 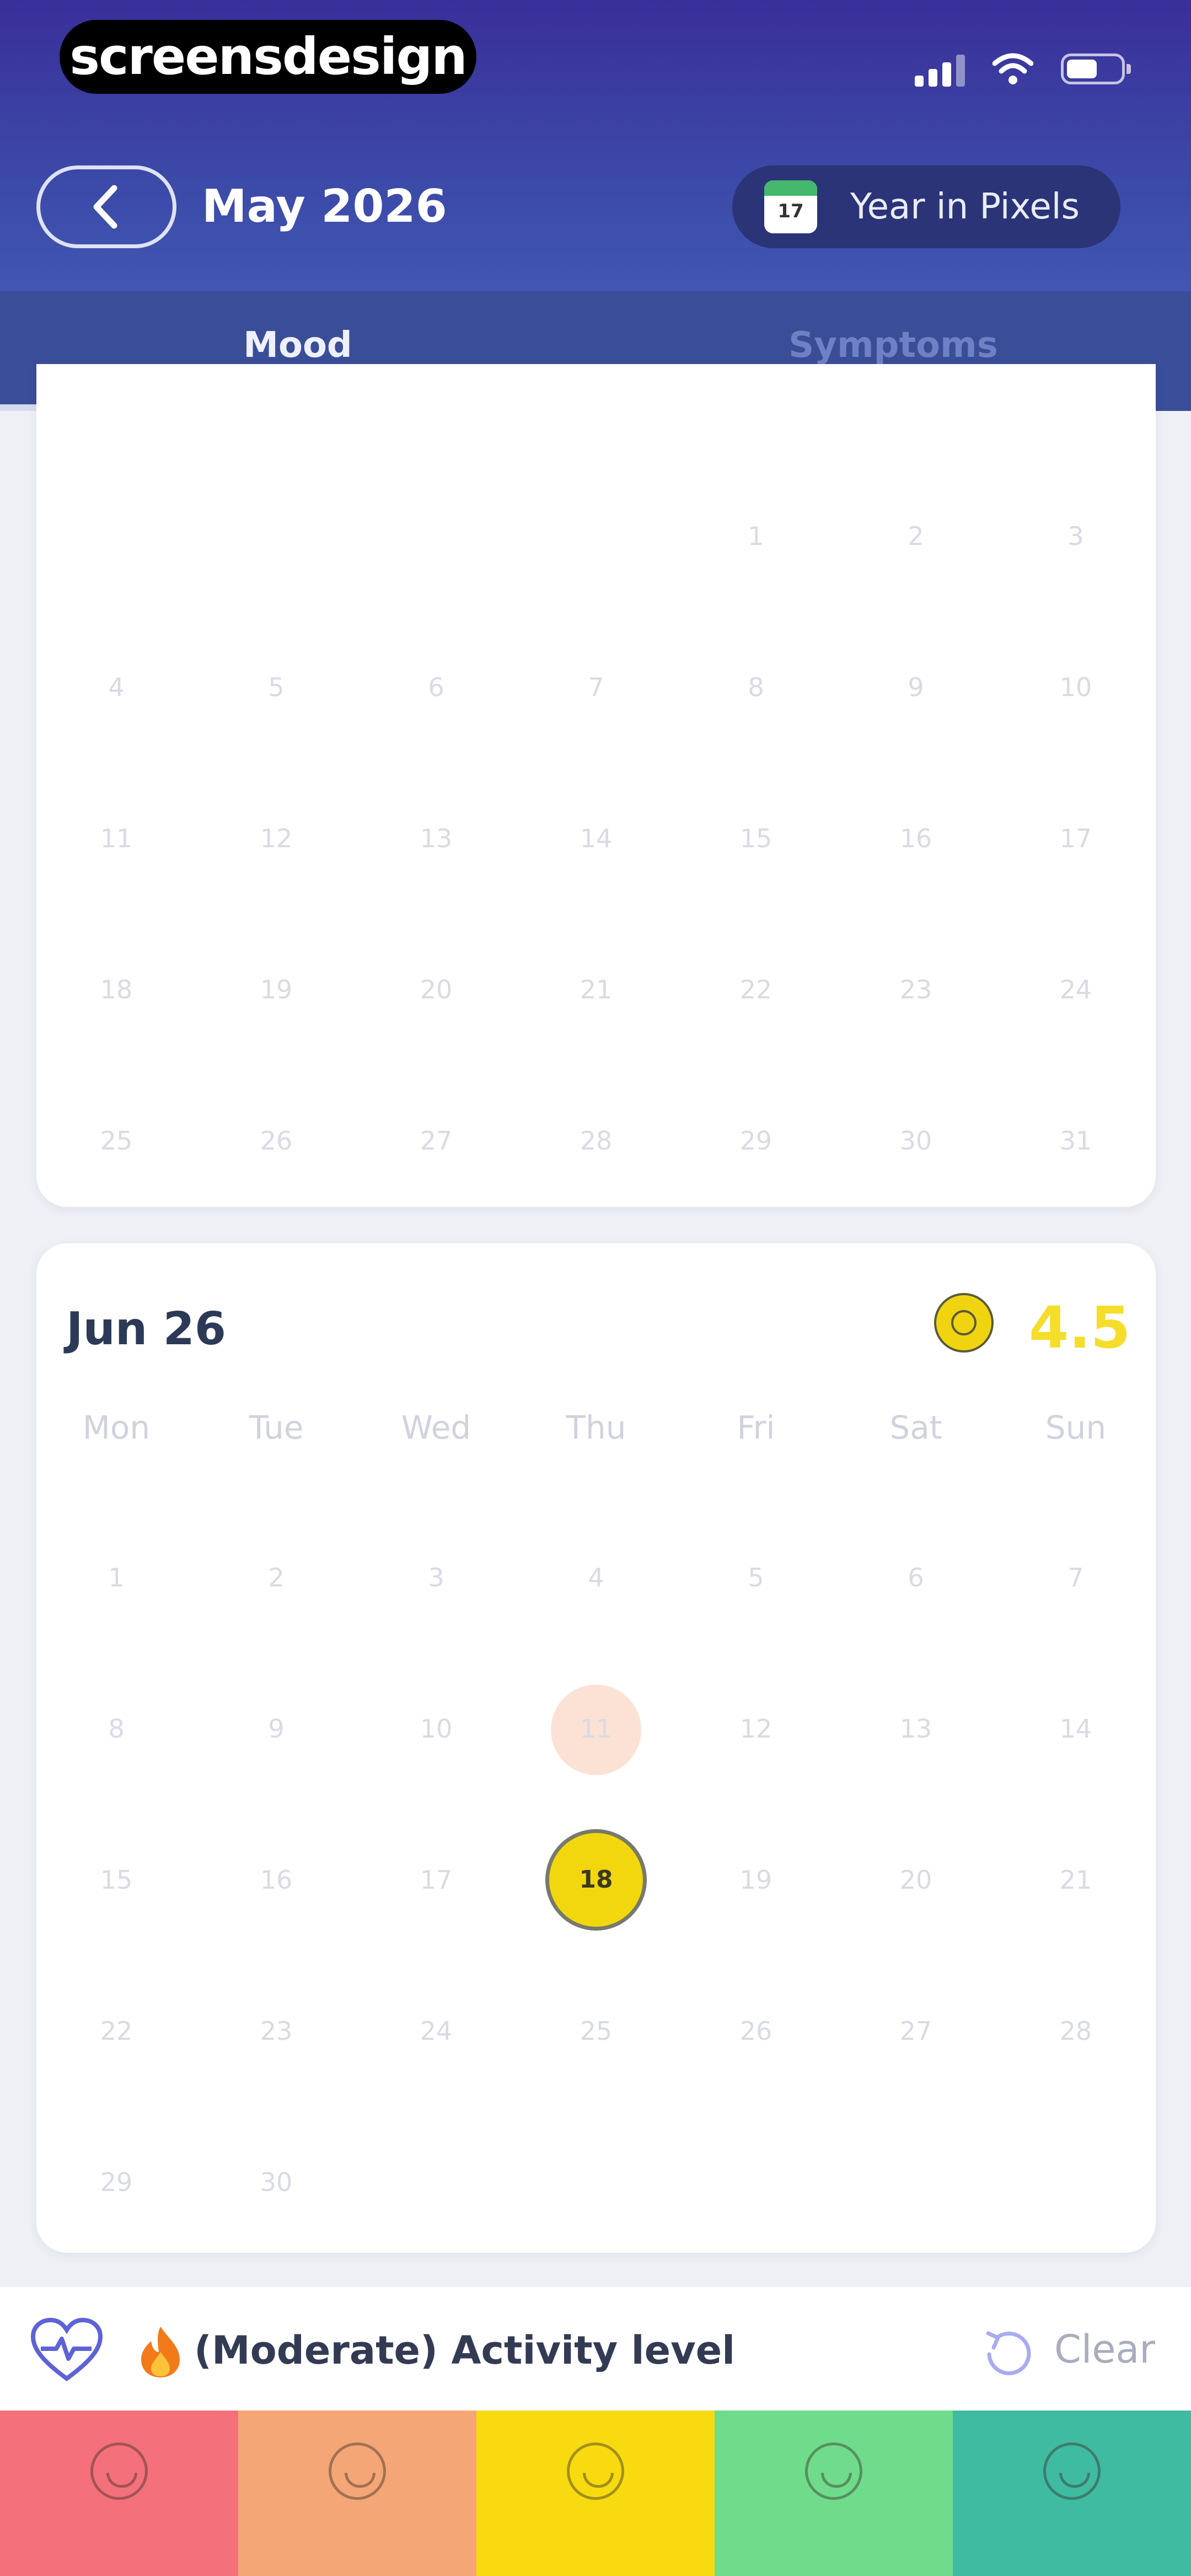 I want to click on selected-calendar-day: 18, so click(x=596, y=1880).